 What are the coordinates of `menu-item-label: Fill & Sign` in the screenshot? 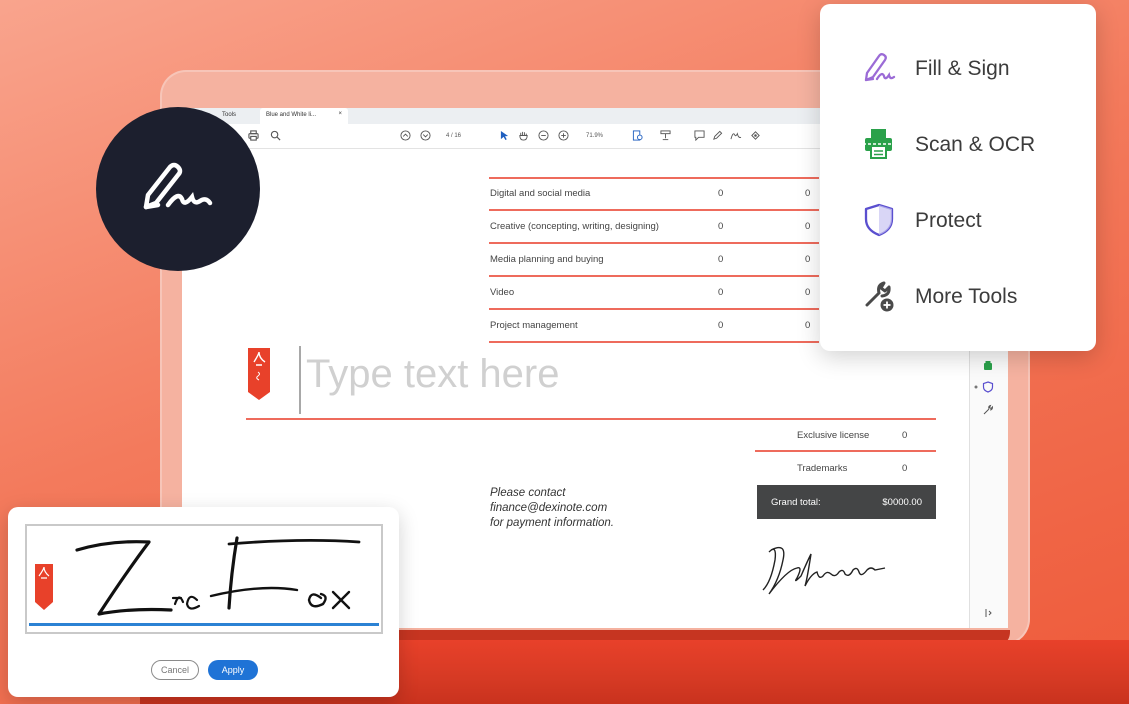 It's located at (962, 68).